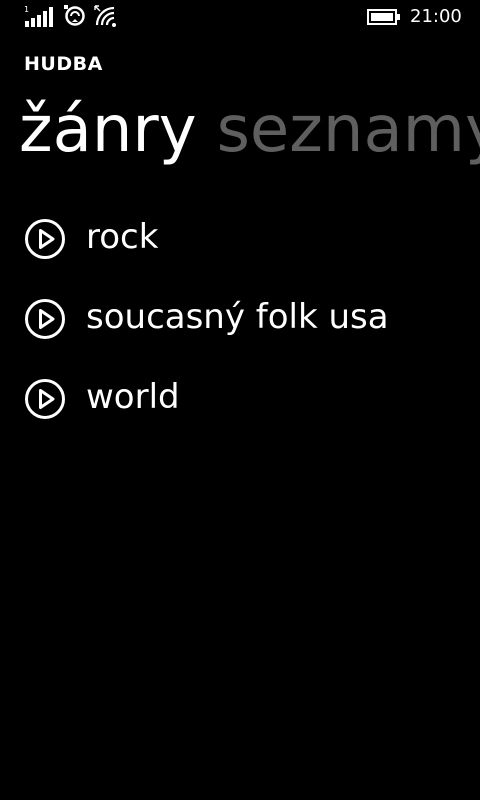 Image resolution: width=480 pixels, height=800 pixels. Describe the element at coordinates (252, 252) in the screenshot. I see `genre-item-rock: rock` at that location.